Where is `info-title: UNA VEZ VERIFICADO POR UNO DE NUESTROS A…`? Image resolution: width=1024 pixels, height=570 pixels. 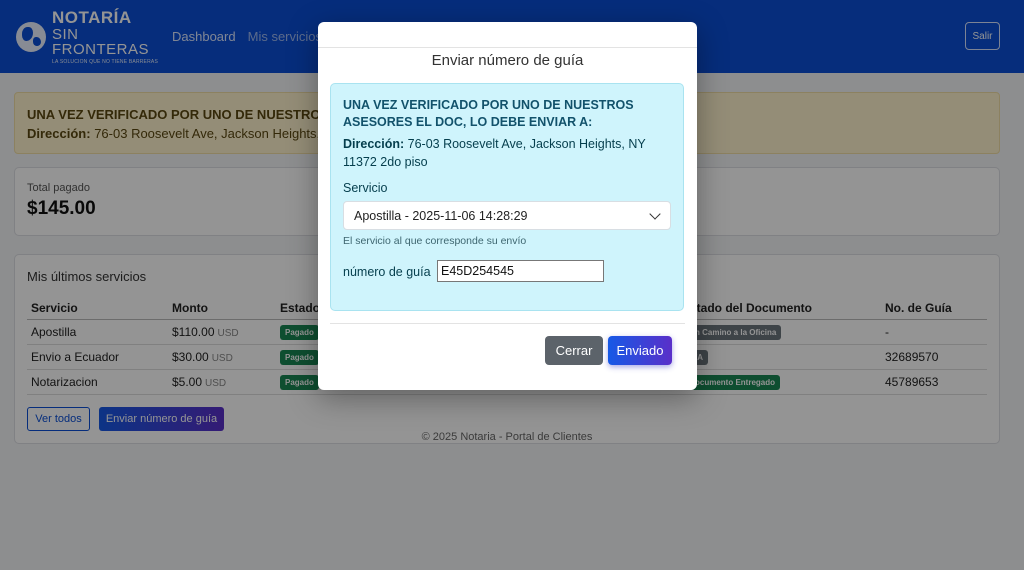 info-title: UNA VEZ VERIFICADO POR UNO DE NUESTROS A… is located at coordinates (488, 113).